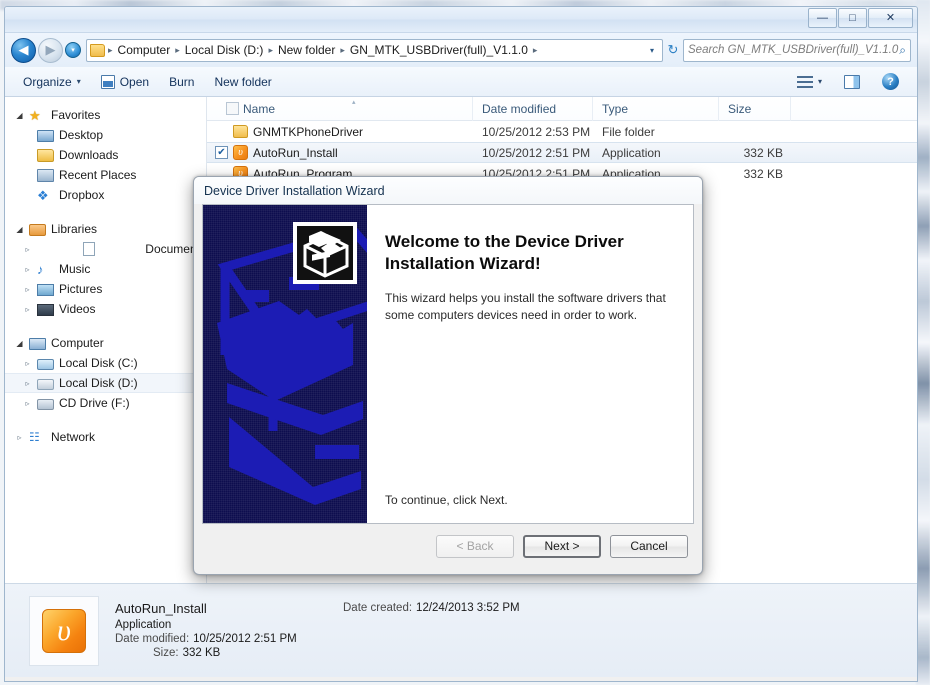 This screenshot has height=685, width=930. I want to click on sidebar-item-libraries: ◢ Libraries, so click(105, 229).